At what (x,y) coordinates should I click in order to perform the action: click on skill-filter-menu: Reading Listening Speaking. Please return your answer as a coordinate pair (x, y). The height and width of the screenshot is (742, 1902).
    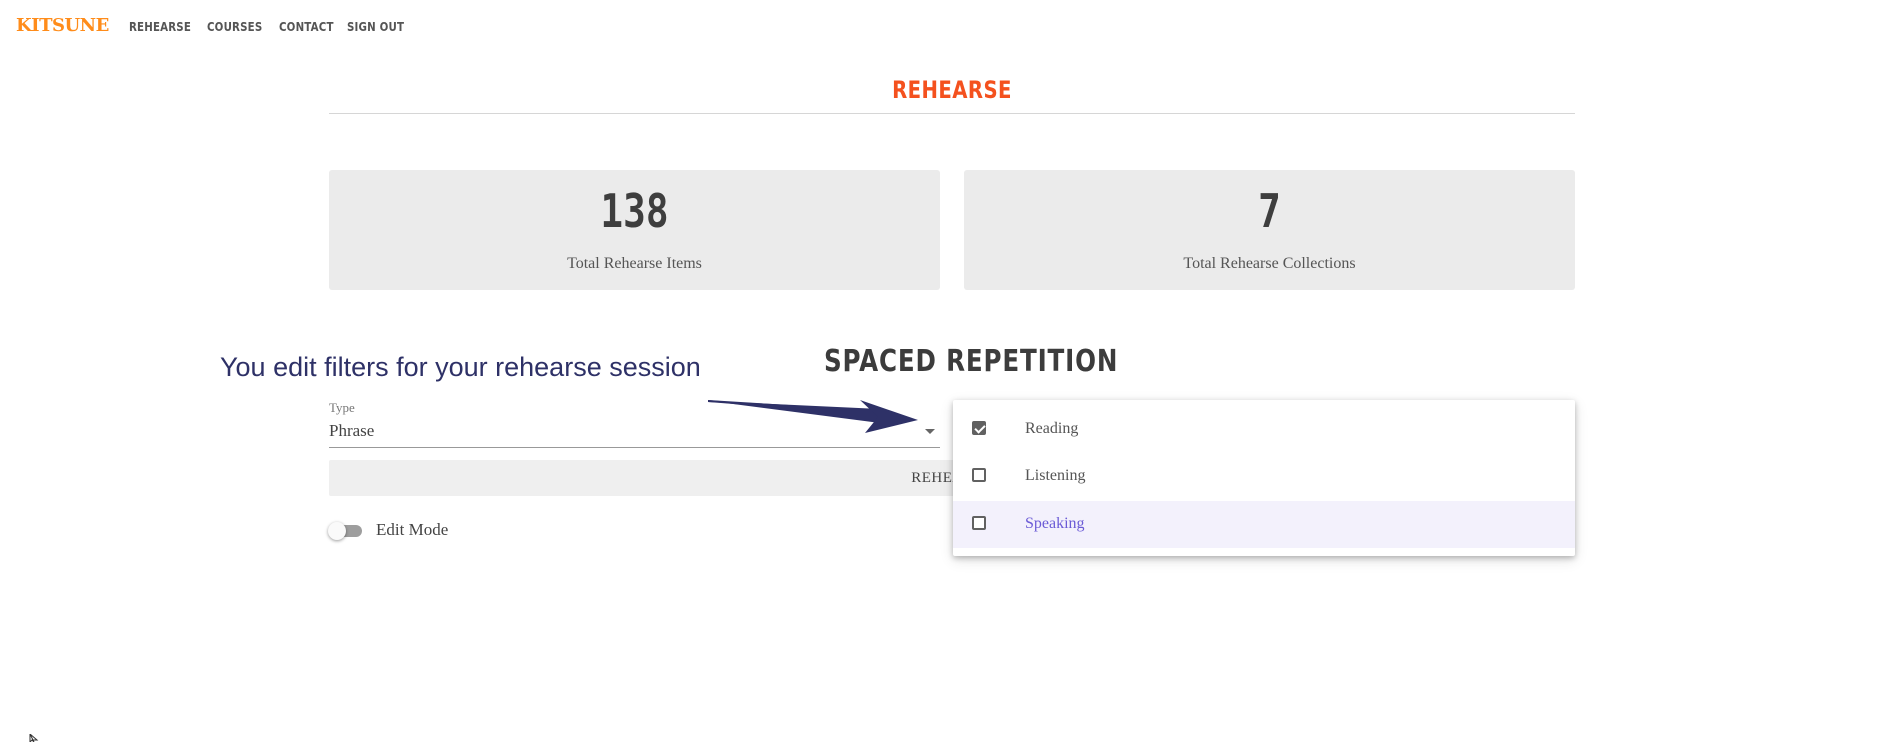
    Looking at the image, I should click on (1264, 478).